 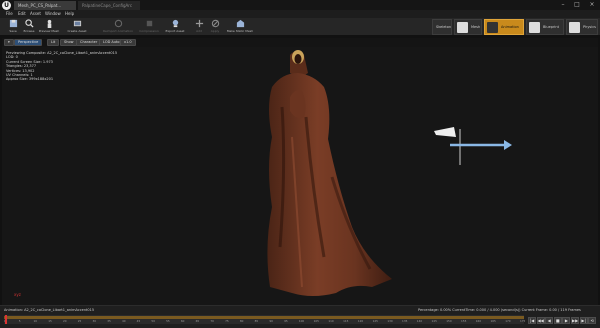 What do you see at coordinates (472, 146) in the screenshot?
I see `wind-direction-arrow-icon` at bounding box center [472, 146].